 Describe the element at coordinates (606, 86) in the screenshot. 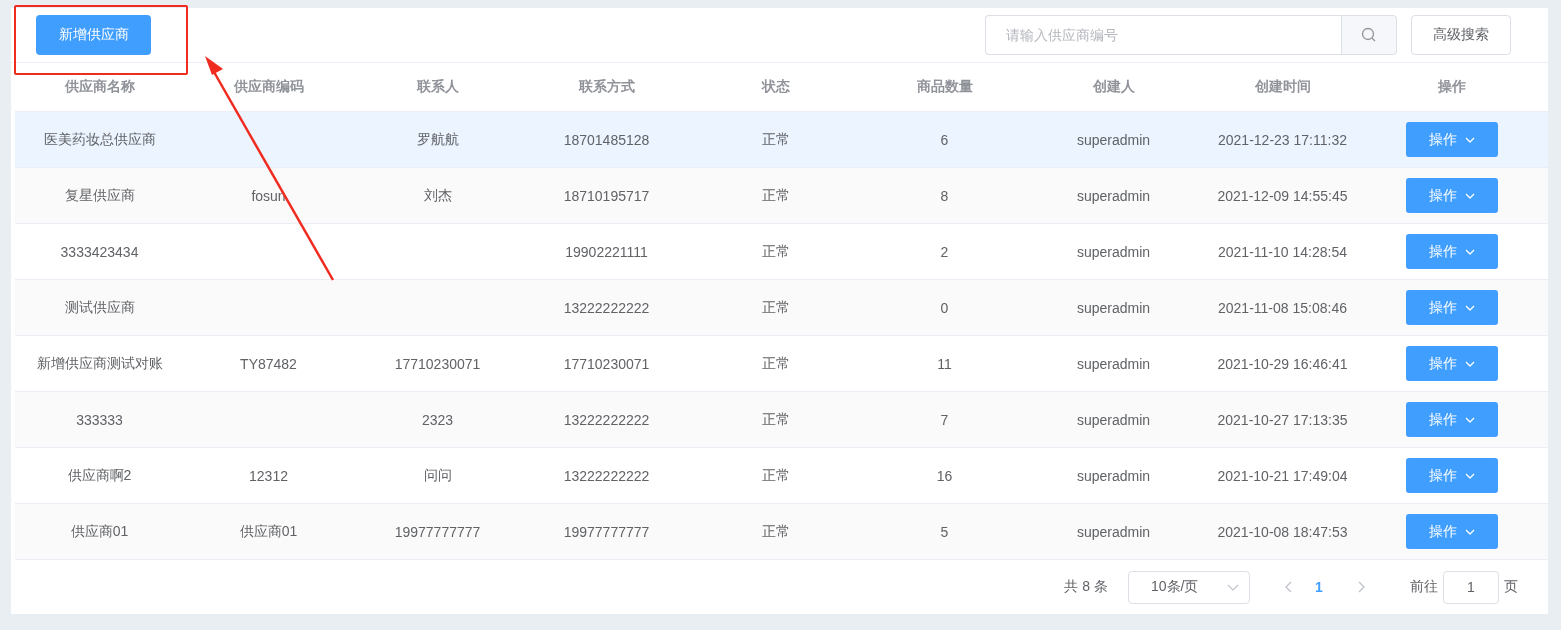

I see `column-header: 联系方式` at that location.